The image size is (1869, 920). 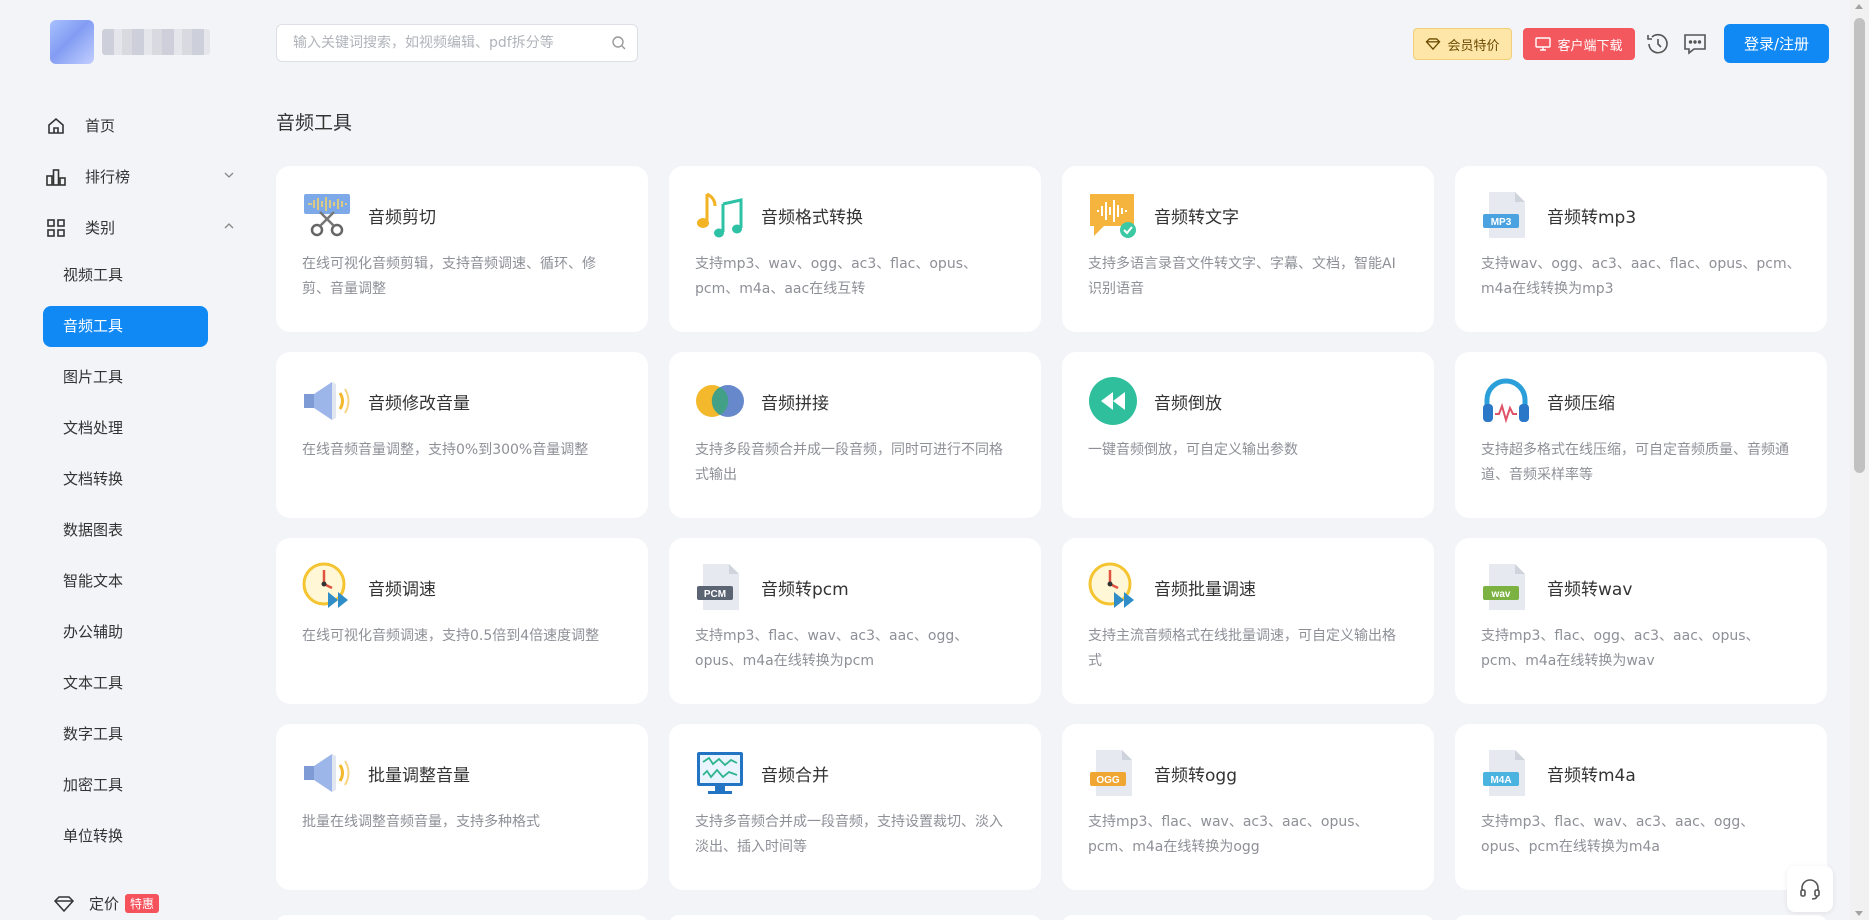 I want to click on history-icon, so click(x=1658, y=44).